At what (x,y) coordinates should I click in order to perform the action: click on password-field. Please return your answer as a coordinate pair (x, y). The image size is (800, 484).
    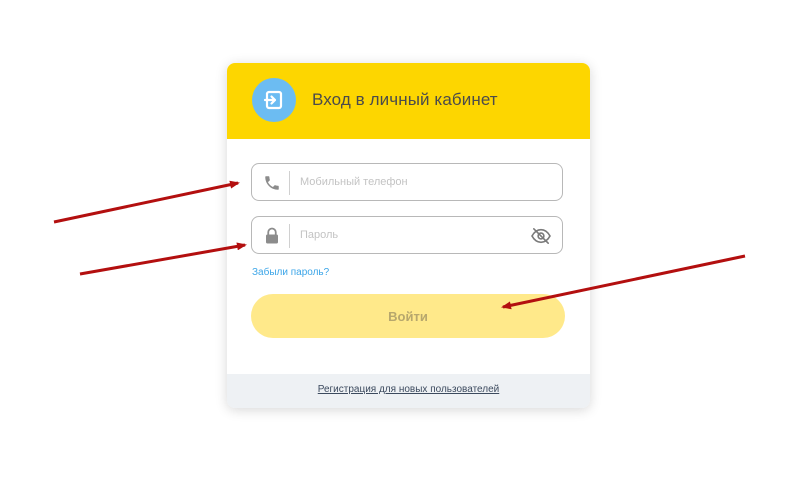
    Looking at the image, I should click on (407, 235).